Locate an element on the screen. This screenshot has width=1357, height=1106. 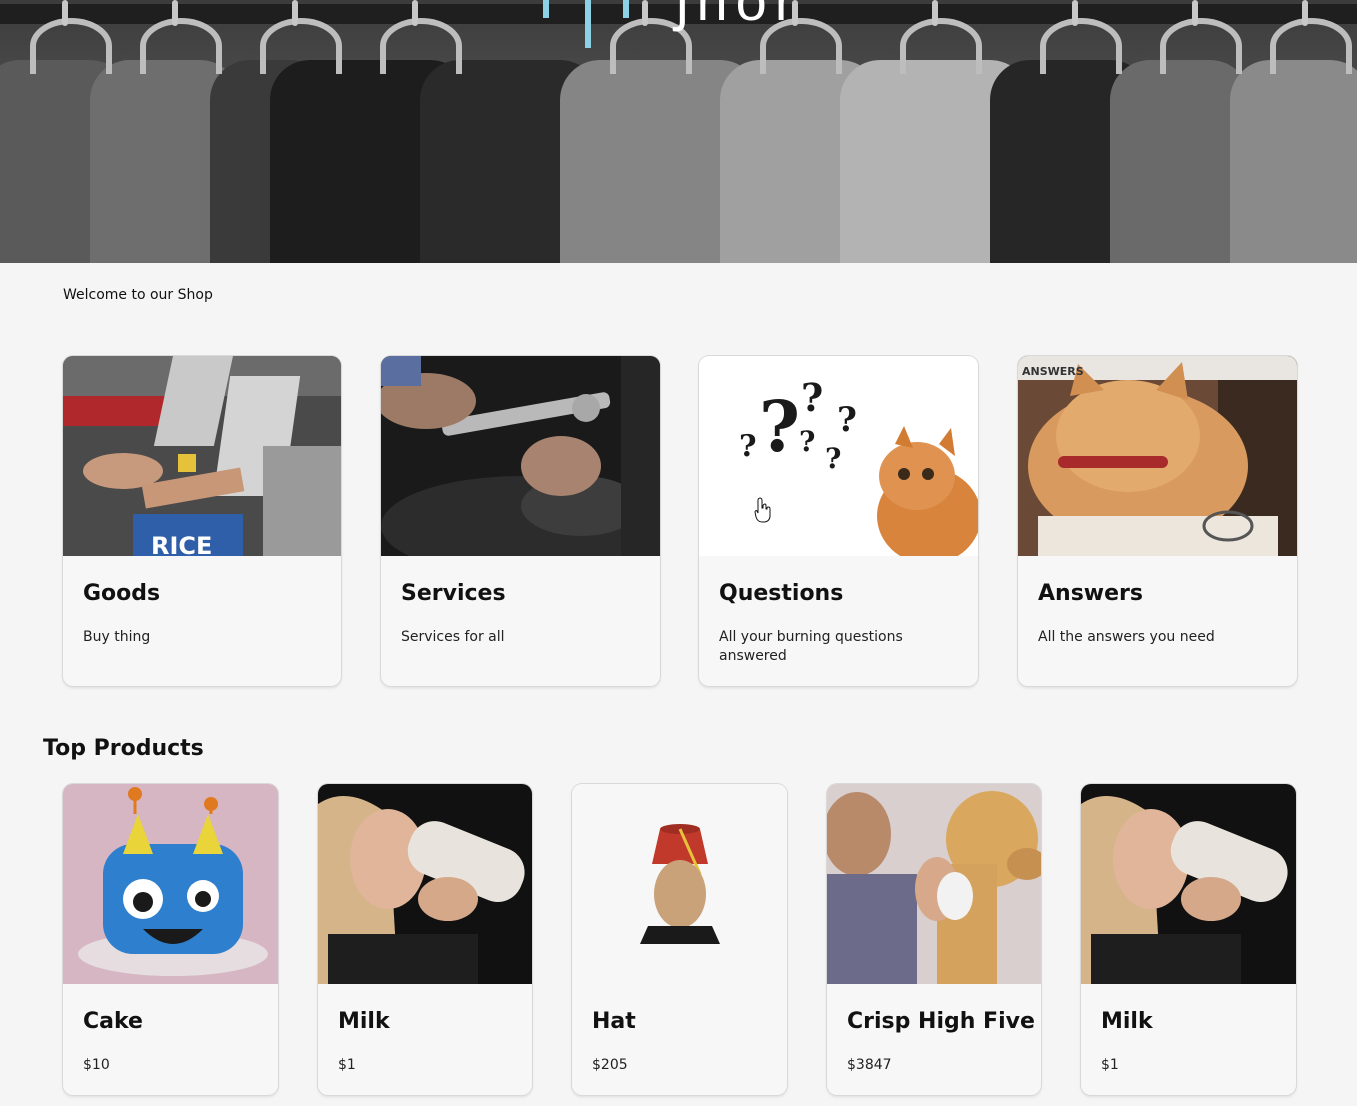
product-price: $10 is located at coordinates (96, 1065).